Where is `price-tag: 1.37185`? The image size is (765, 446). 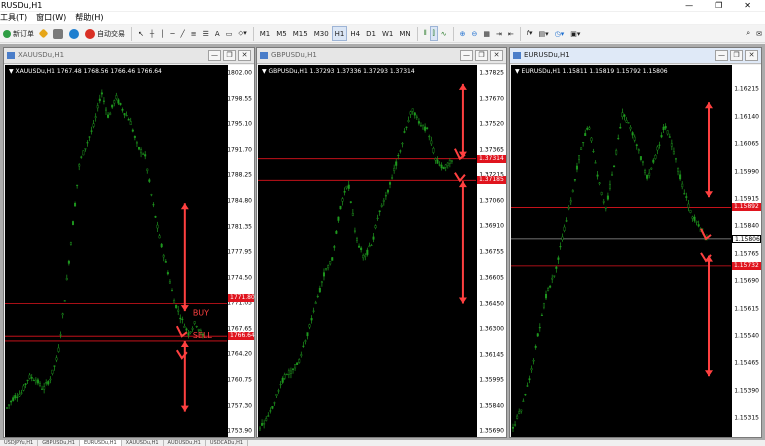 price-tag: 1.37185 is located at coordinates (491, 180).